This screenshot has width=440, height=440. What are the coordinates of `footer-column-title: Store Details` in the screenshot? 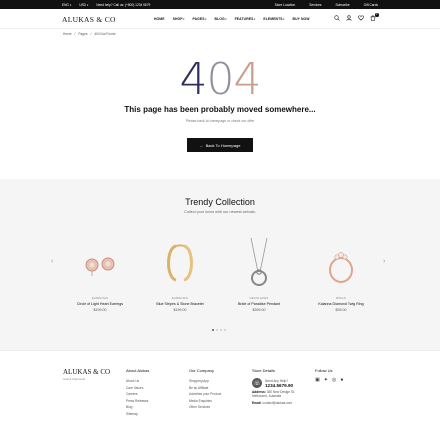 It's located at (263, 370).